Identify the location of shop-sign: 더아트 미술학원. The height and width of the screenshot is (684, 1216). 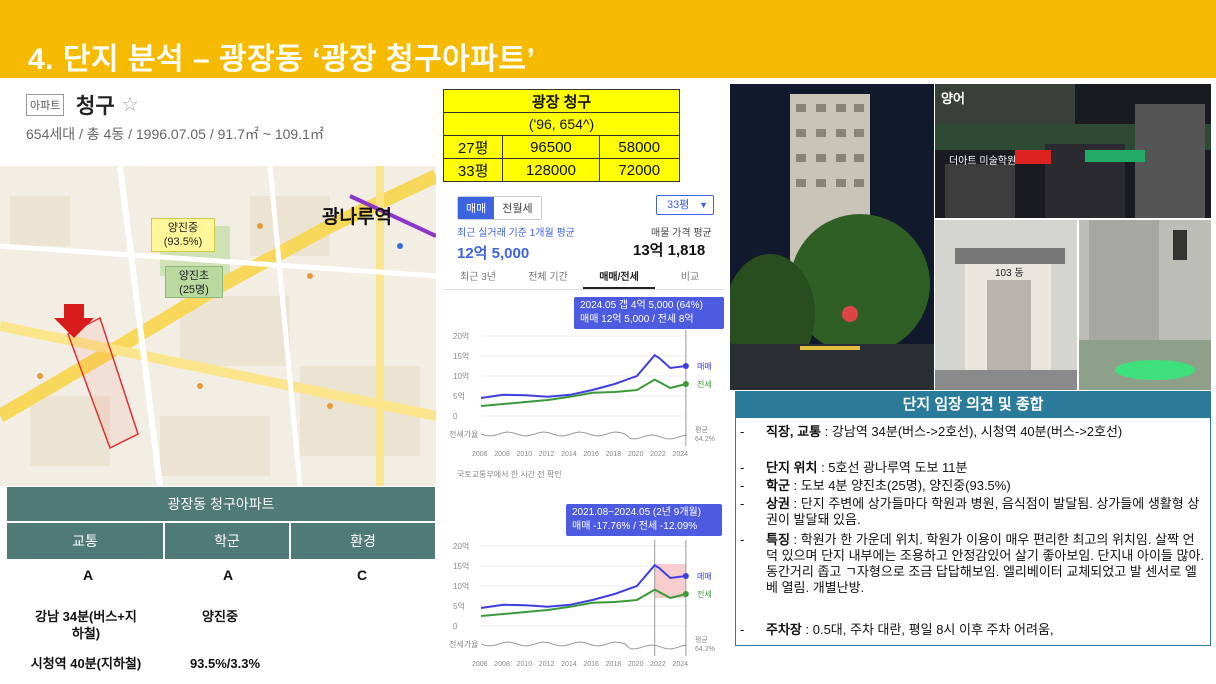
(983, 161).